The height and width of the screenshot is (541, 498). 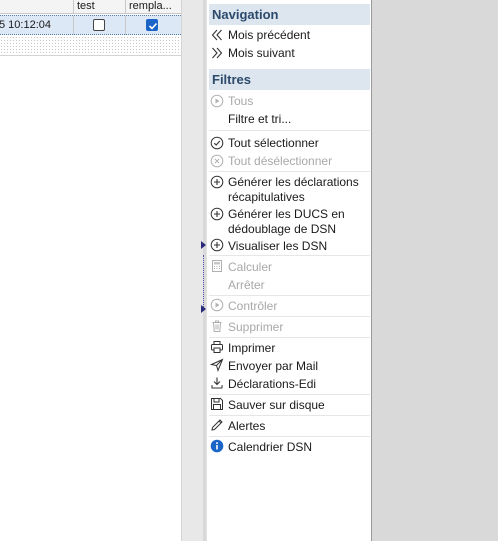 I want to click on download-icon, so click(x=217, y=383).